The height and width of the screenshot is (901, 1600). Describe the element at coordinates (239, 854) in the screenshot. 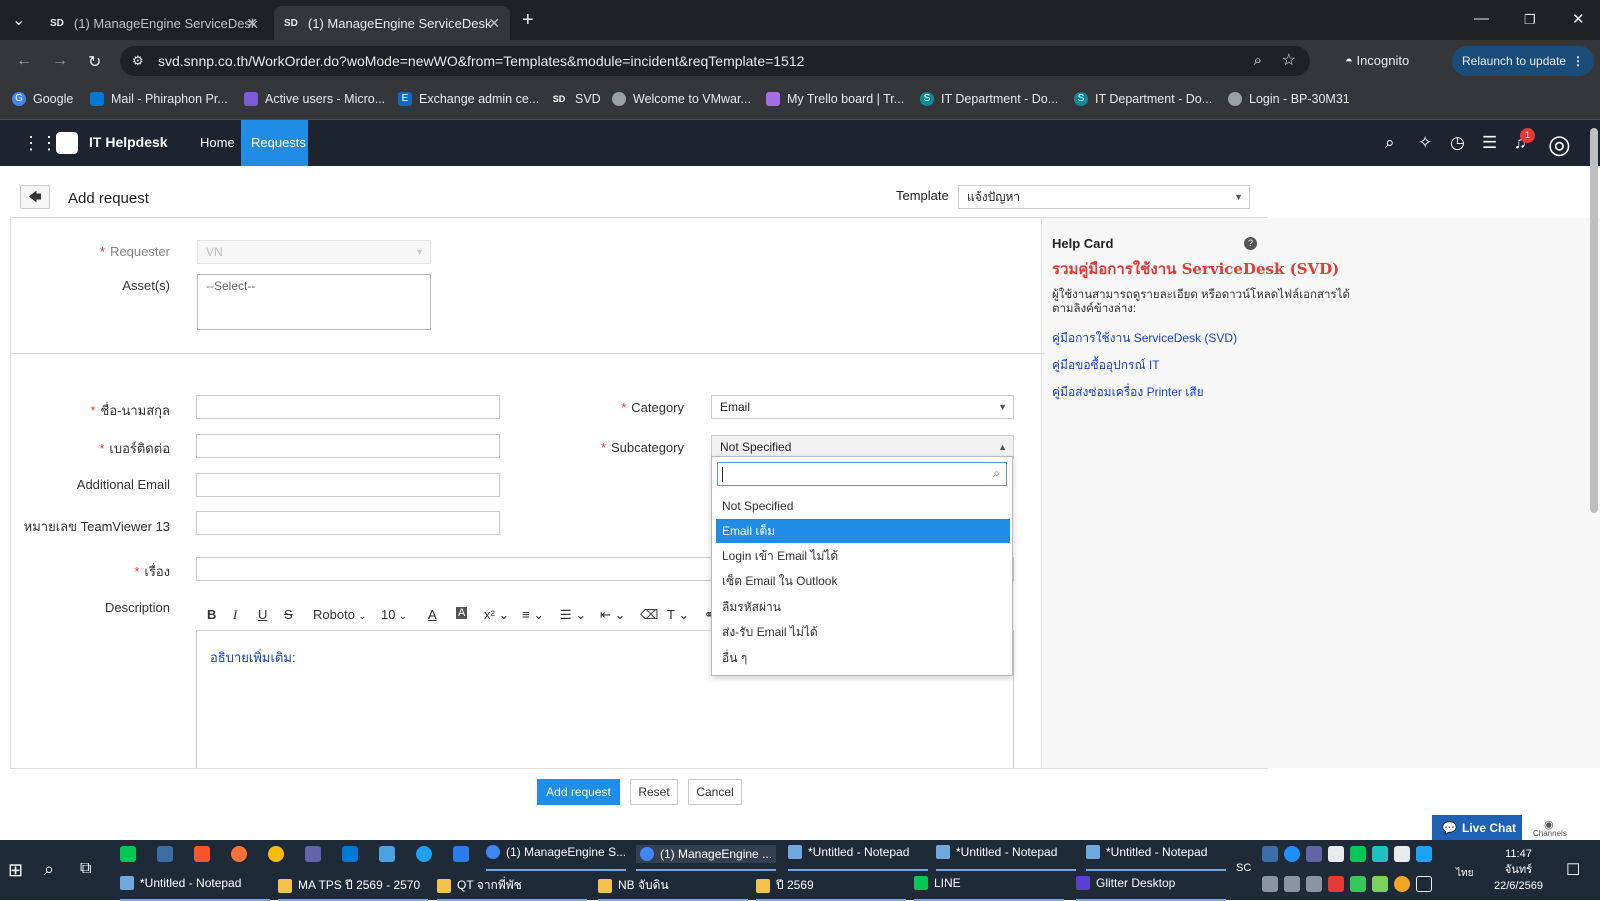

I see `firefox-icon` at that location.